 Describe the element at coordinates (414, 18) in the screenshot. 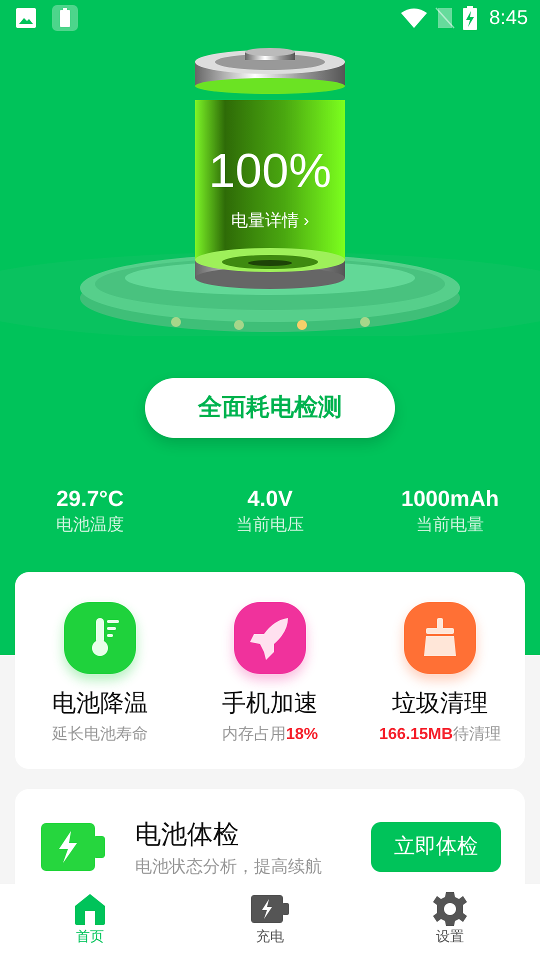

I see `wifi-icon` at that location.